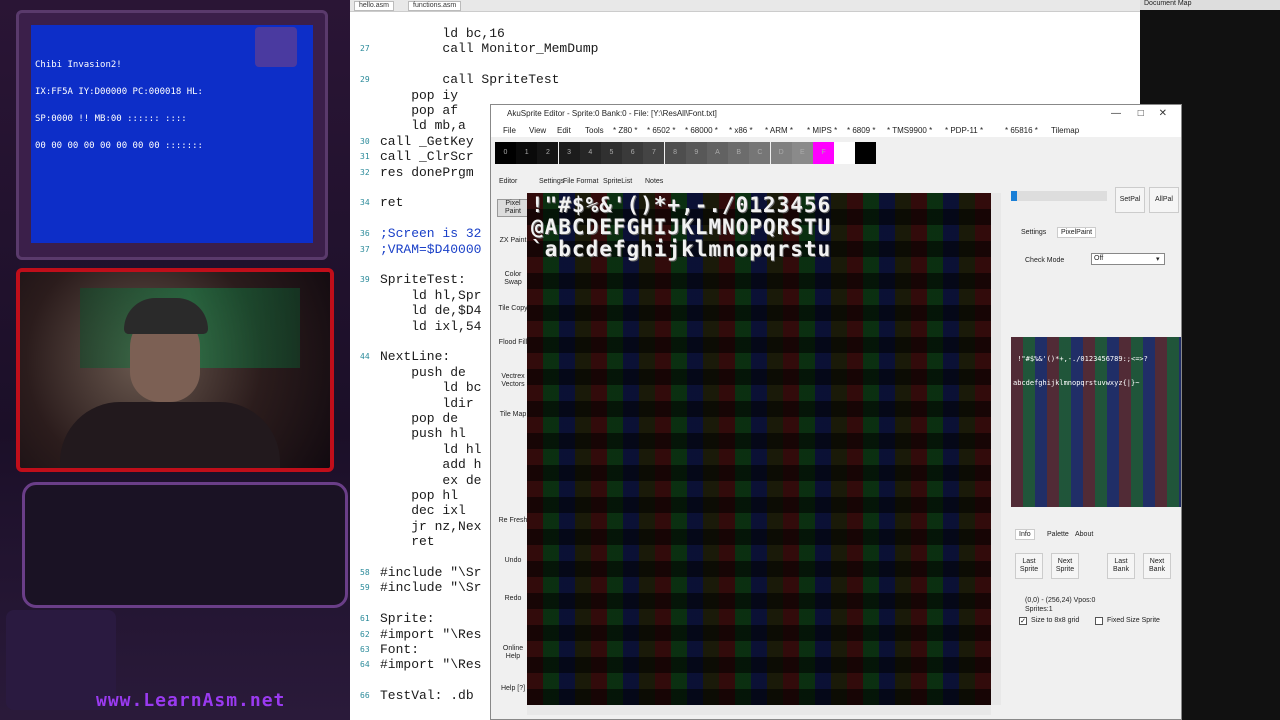 This screenshot has height=720, width=1280. Describe the element at coordinates (759, 710) in the screenshot. I see `canvas-horizontal-scrollbar` at that location.